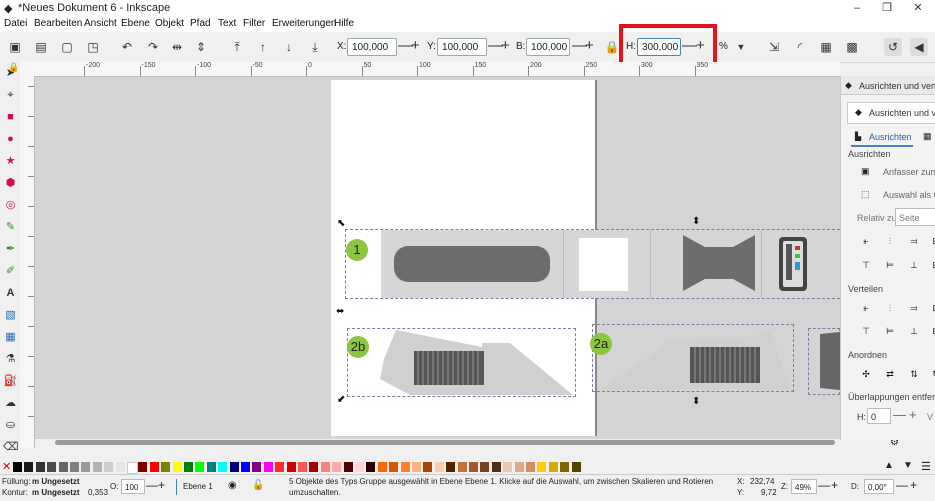  Describe the element at coordinates (719, 263) in the screenshot. I see `bowtie-shape` at that location.